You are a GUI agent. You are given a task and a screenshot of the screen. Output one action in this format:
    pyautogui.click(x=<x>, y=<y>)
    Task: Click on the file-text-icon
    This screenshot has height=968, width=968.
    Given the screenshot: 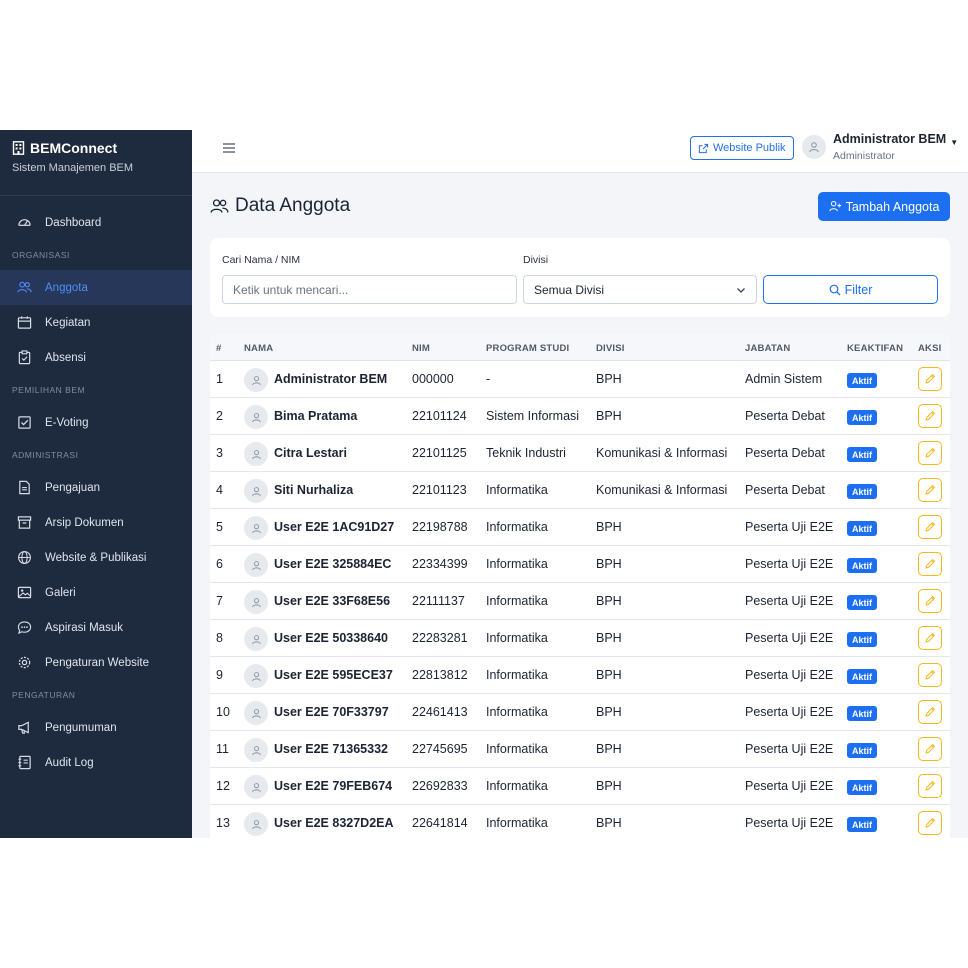 What is the action you would take?
    pyautogui.click(x=24, y=488)
    